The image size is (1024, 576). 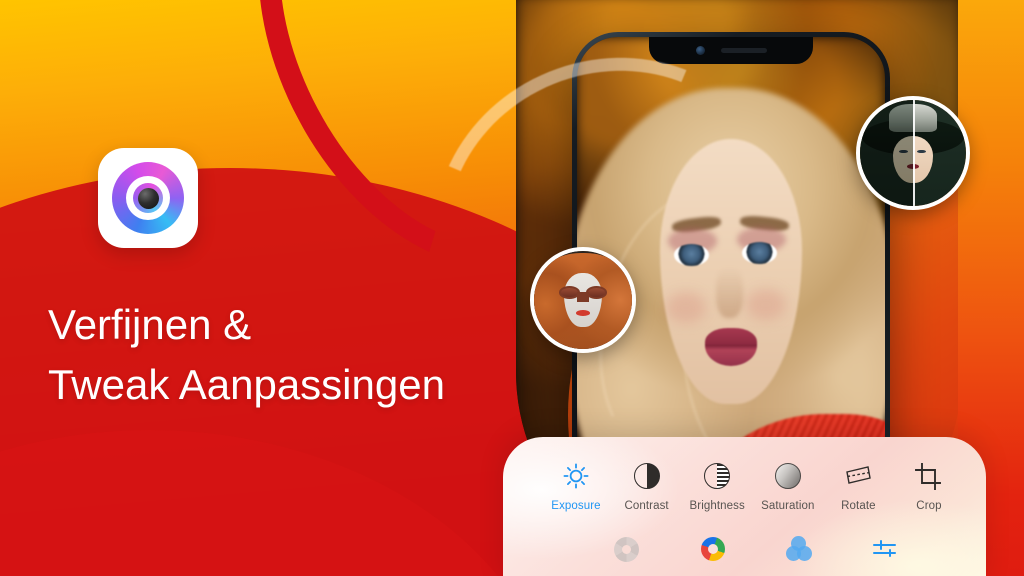 I want to click on thumb-woman-sunglasses, so click(x=583, y=300).